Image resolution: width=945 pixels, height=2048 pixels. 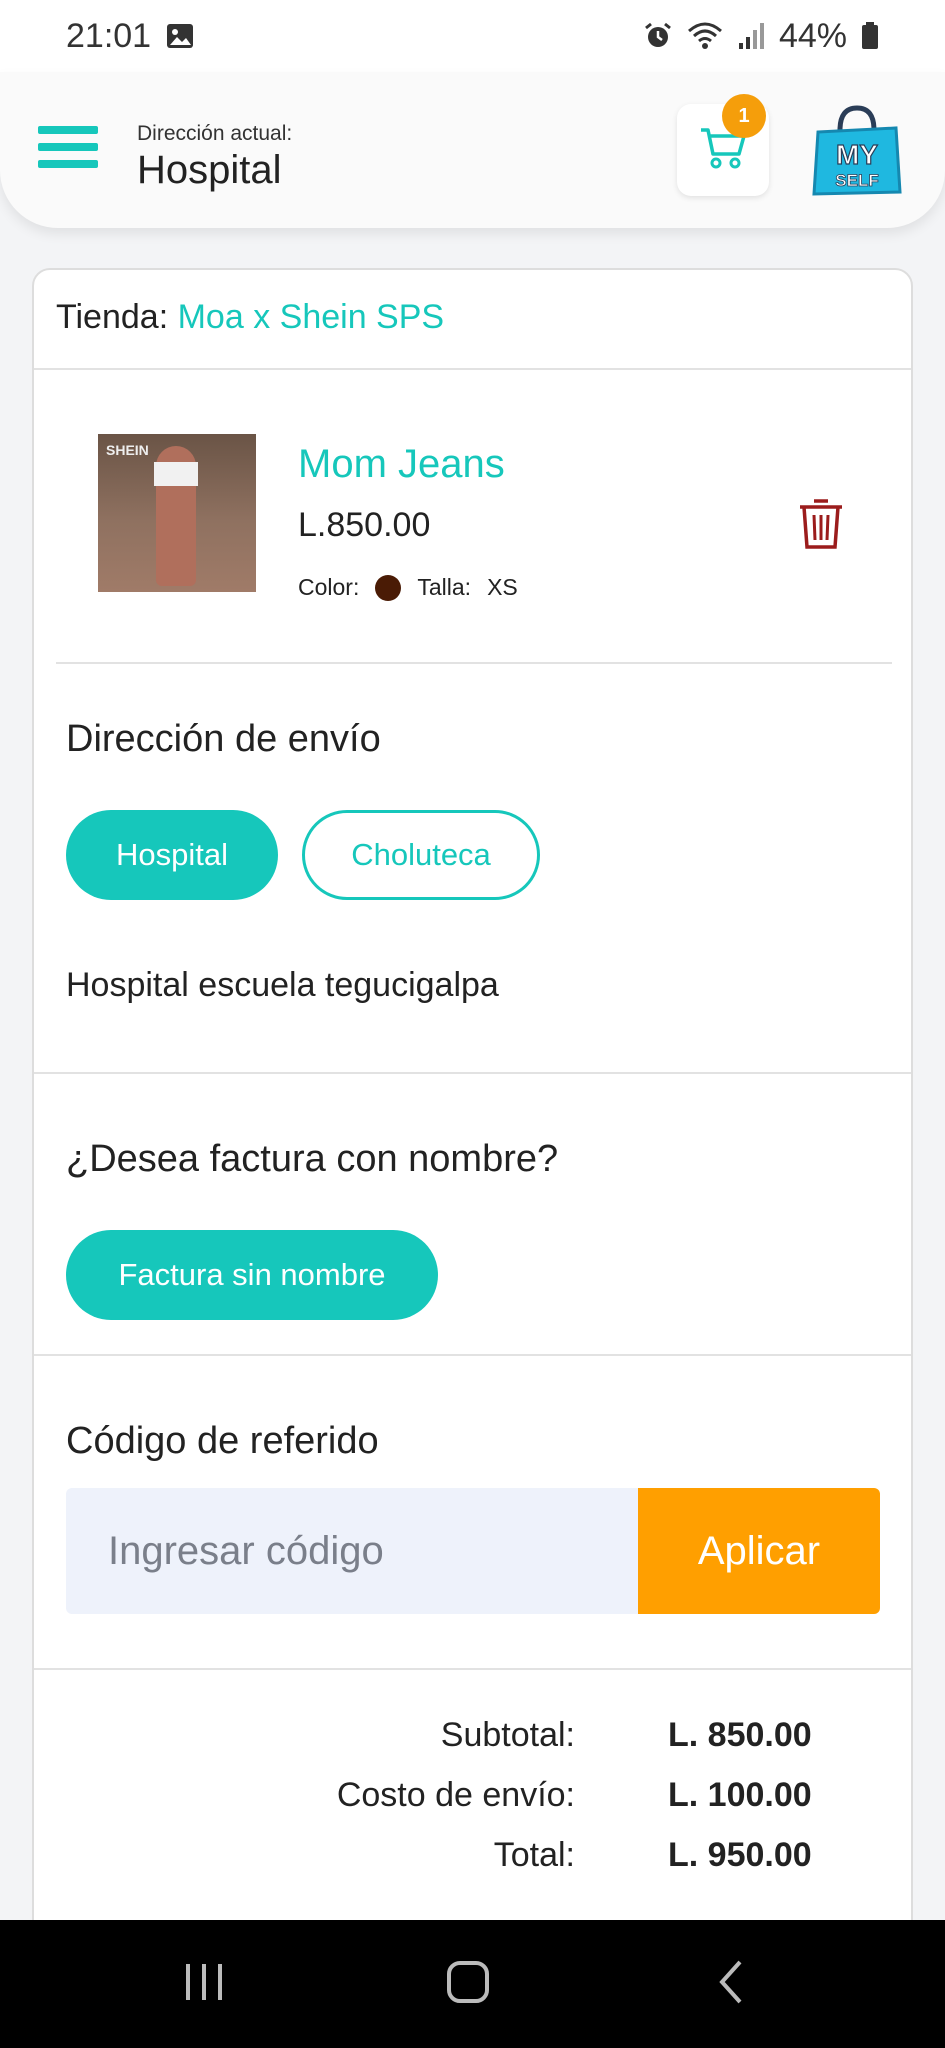 What do you see at coordinates (444, 587) in the screenshot?
I see `size-label: Talla:` at bounding box center [444, 587].